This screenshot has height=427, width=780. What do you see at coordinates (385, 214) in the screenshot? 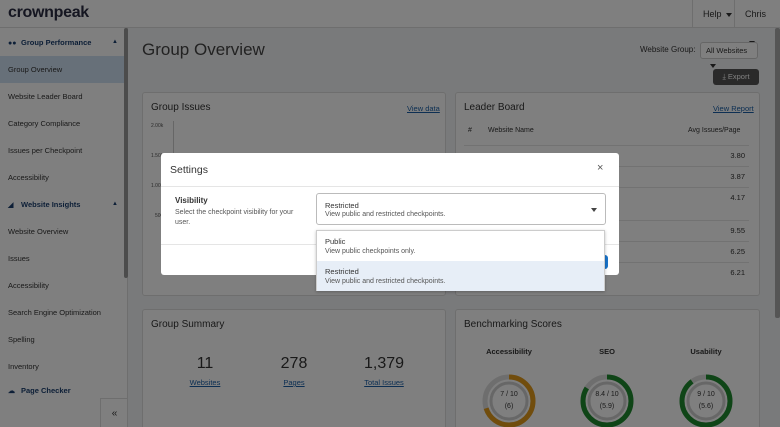
I see `selected-option-desc: View public and restricted checkpoints.` at bounding box center [385, 214].